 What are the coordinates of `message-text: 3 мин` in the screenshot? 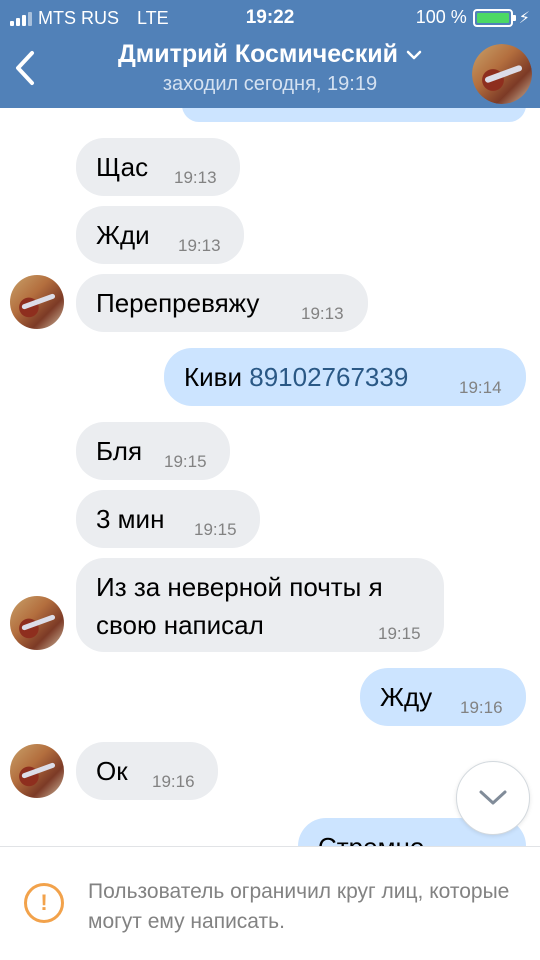 It's located at (130, 519).